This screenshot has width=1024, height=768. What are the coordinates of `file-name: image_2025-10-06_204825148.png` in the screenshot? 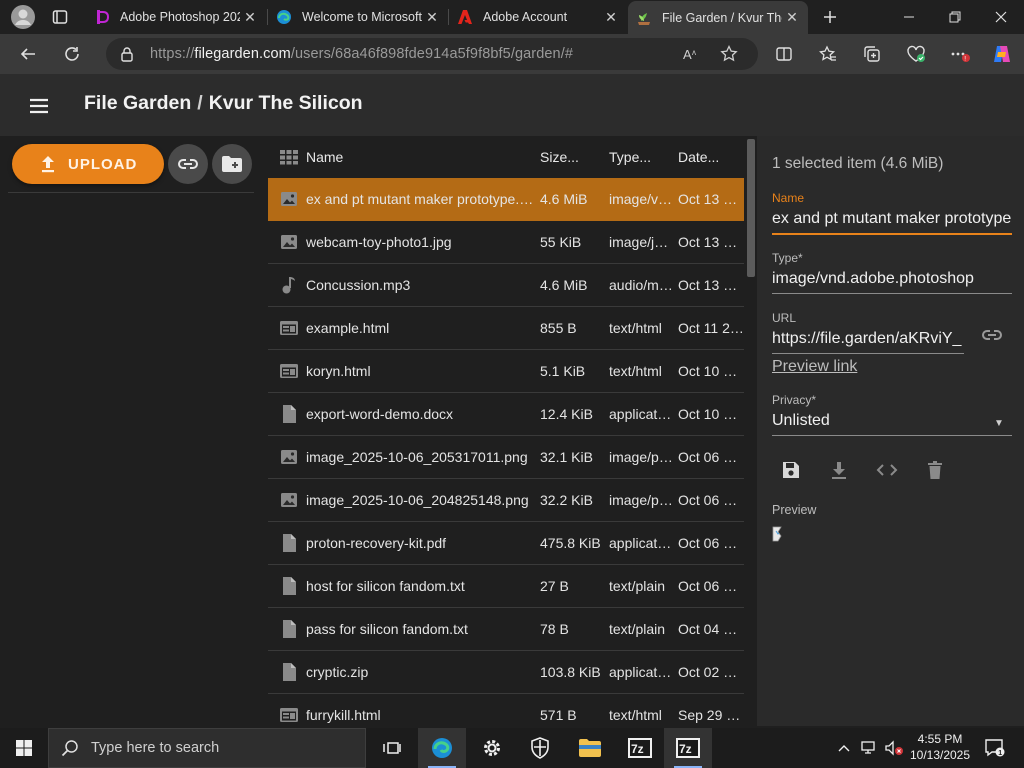 It's located at (417, 500).